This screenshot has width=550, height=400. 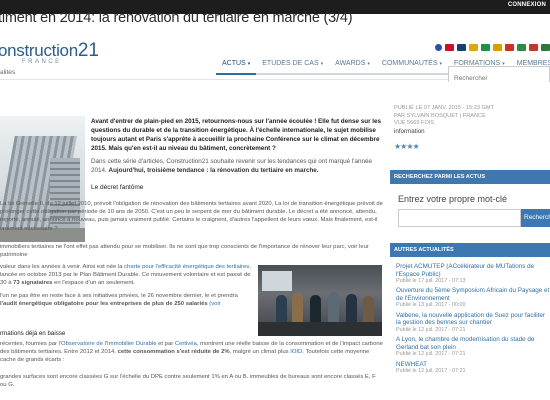 I want to click on logo-name: onstruction, so click(x=39, y=50).